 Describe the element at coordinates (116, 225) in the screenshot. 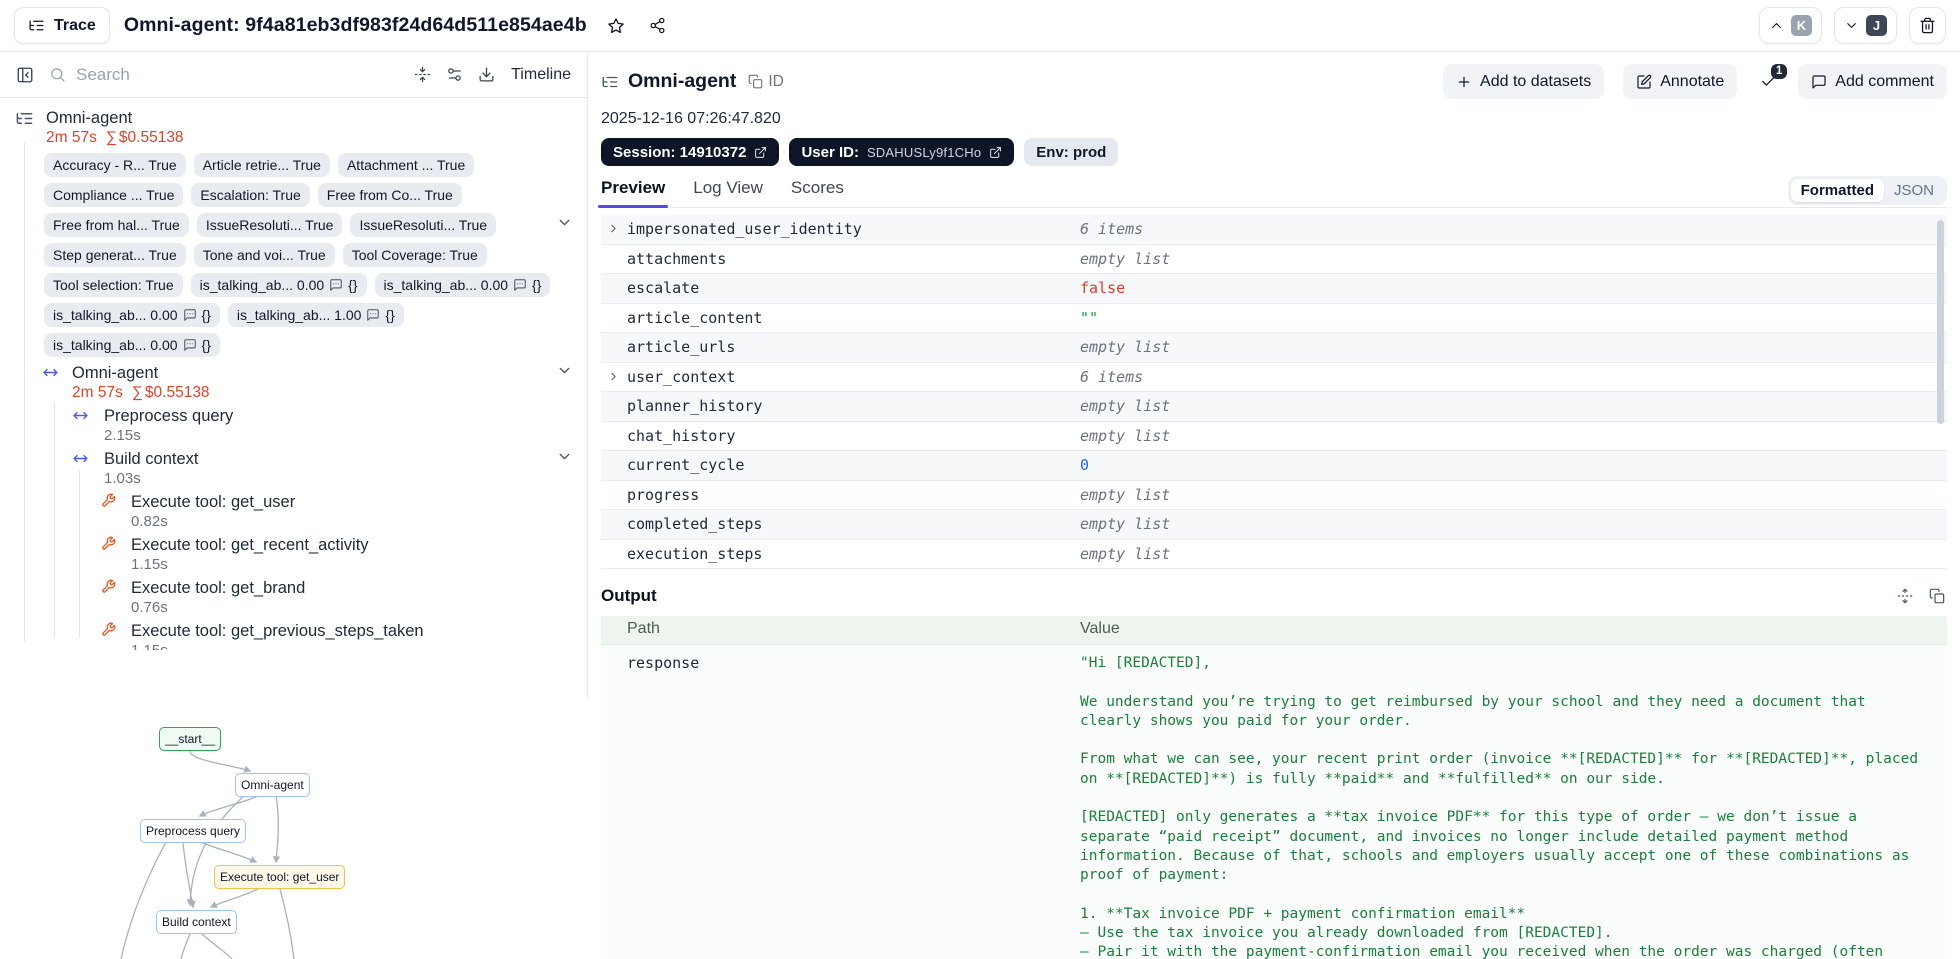

I see `score-badge: Free from hal... True` at that location.